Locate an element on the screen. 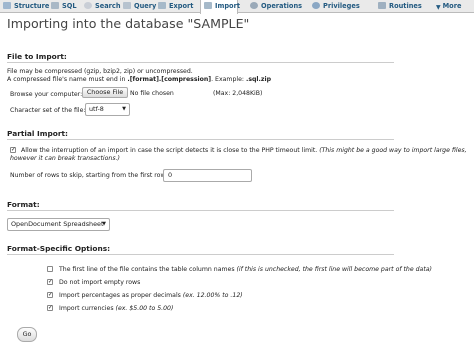 The width and height of the screenshot is (474, 351). tab-query: Query is located at coordinates (139, 6).